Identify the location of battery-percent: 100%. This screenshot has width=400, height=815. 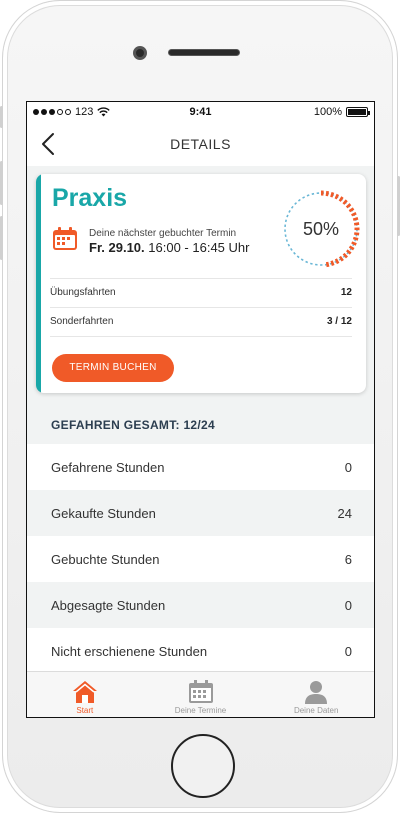
(327, 112).